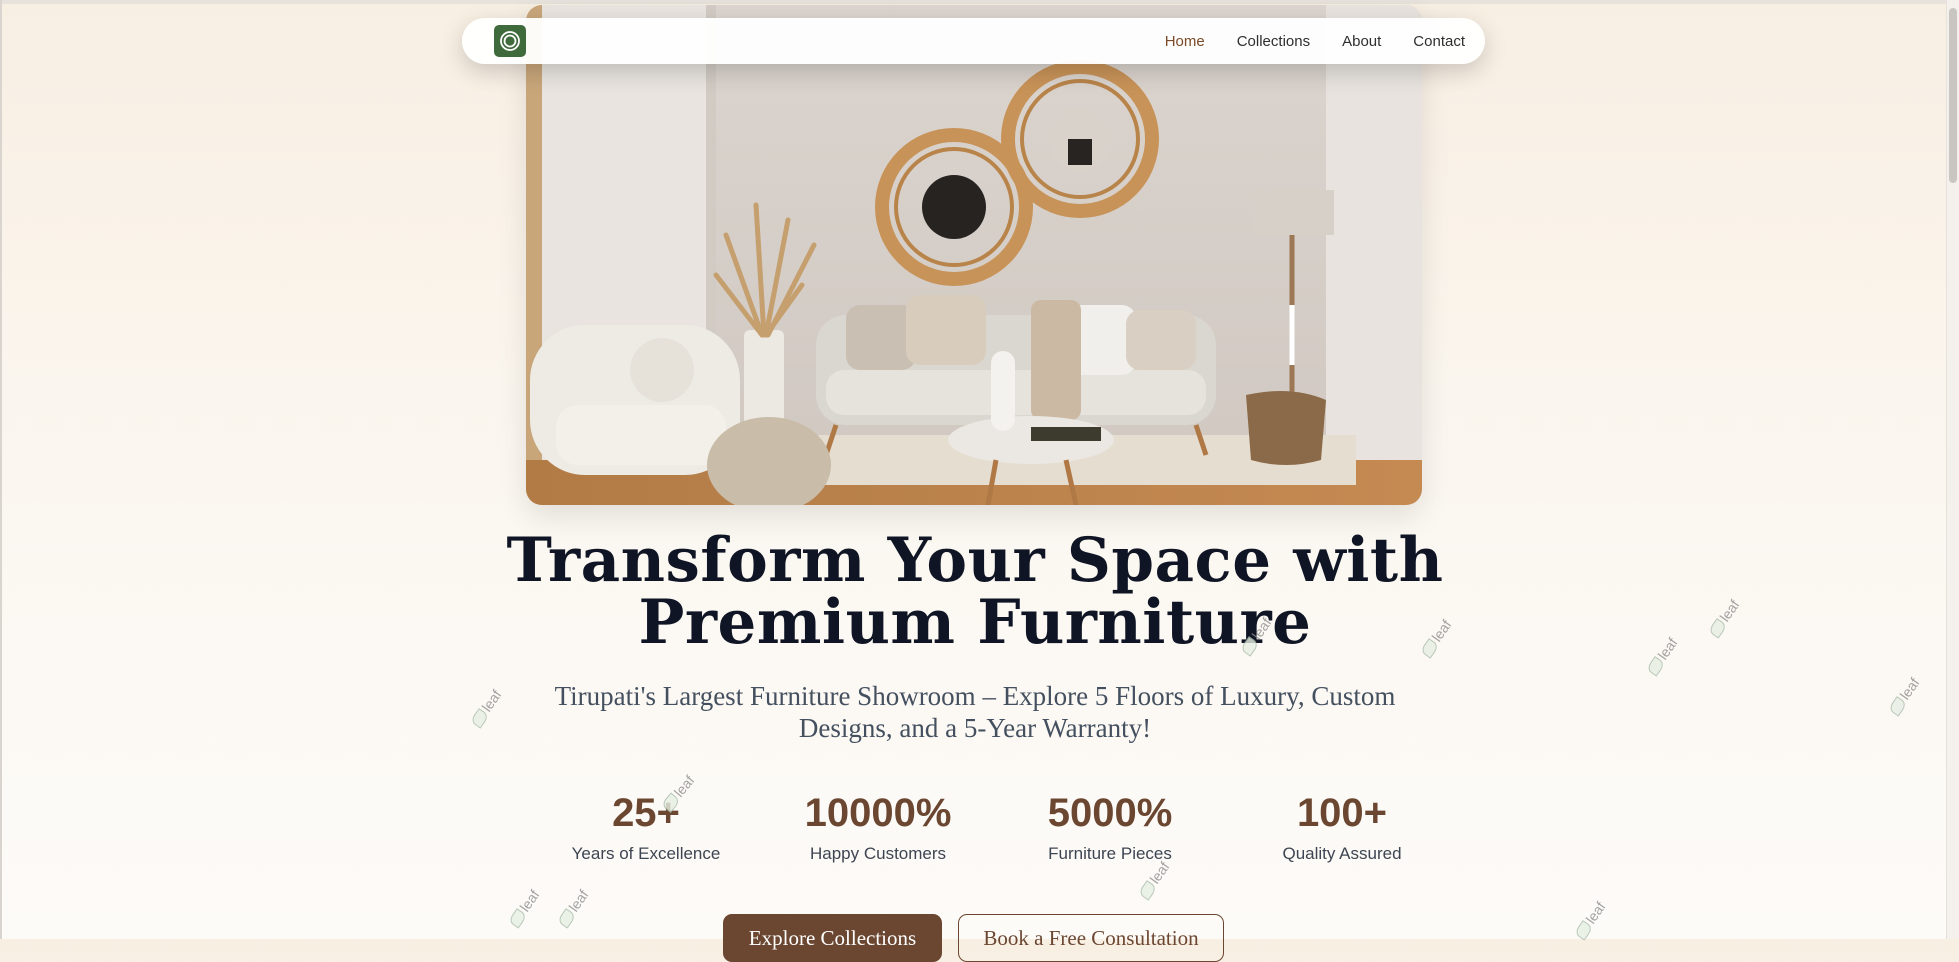 This screenshot has height=962, width=1959. I want to click on logo-button, so click(510, 41).